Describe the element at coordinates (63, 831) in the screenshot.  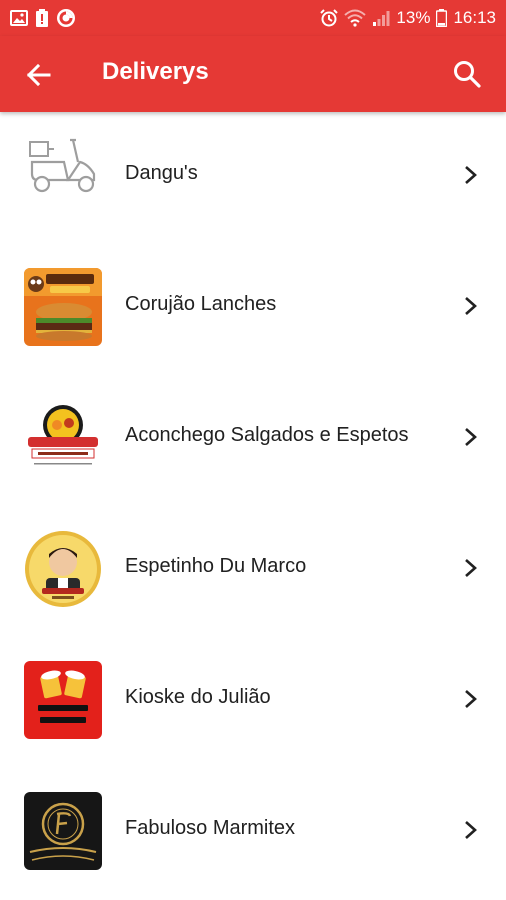
I see `fabuloso-emblem-logo` at that location.